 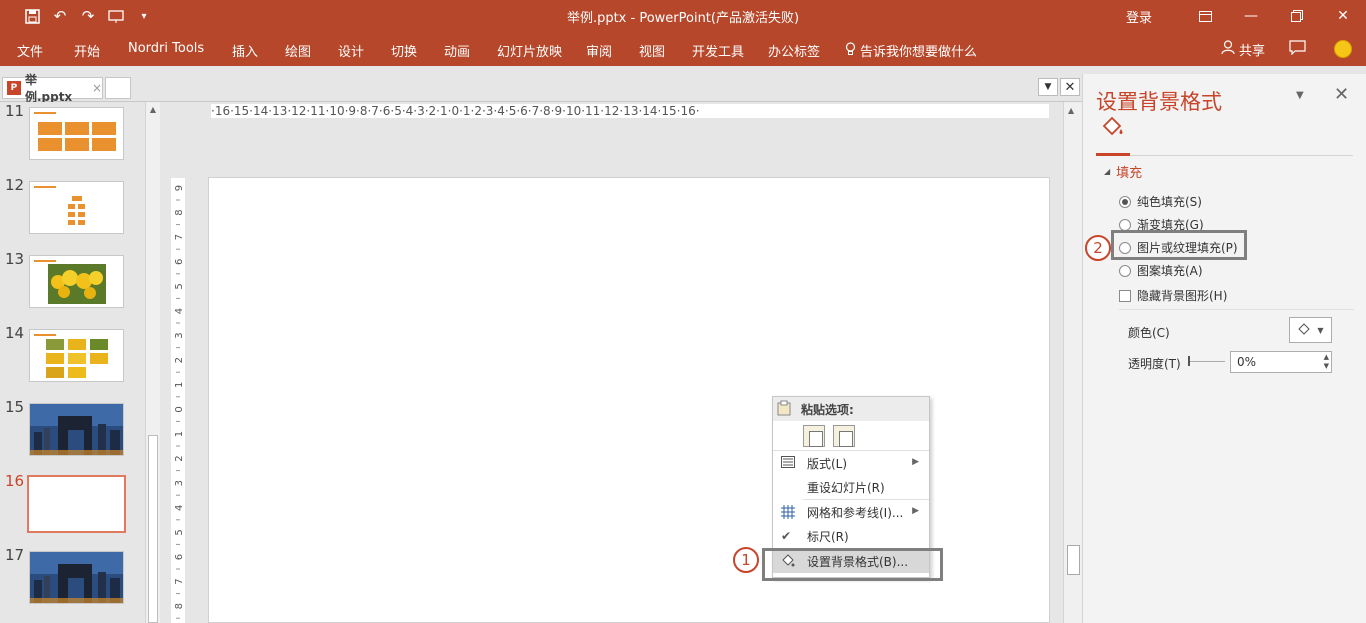 What do you see at coordinates (1341, 94) in the screenshot?
I see `pane-close-icon: ✕` at bounding box center [1341, 94].